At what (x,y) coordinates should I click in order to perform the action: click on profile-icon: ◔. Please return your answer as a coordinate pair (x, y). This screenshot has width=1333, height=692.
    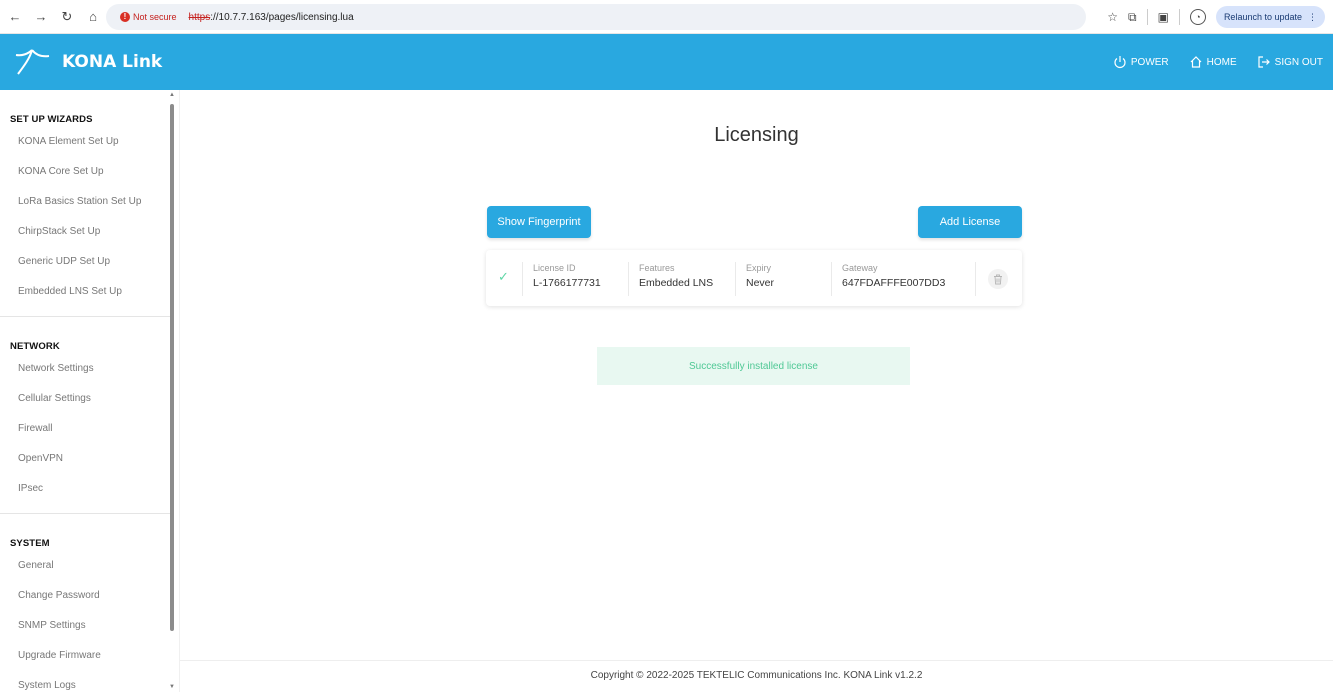
    Looking at the image, I should click on (1197, 17).